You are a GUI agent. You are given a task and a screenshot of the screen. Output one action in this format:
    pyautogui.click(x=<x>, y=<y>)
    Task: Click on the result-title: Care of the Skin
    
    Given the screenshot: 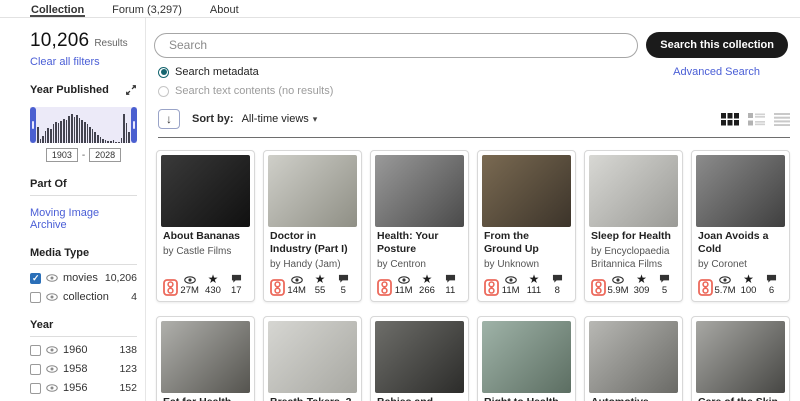 What is the action you would take?
    pyautogui.click(x=740, y=398)
    